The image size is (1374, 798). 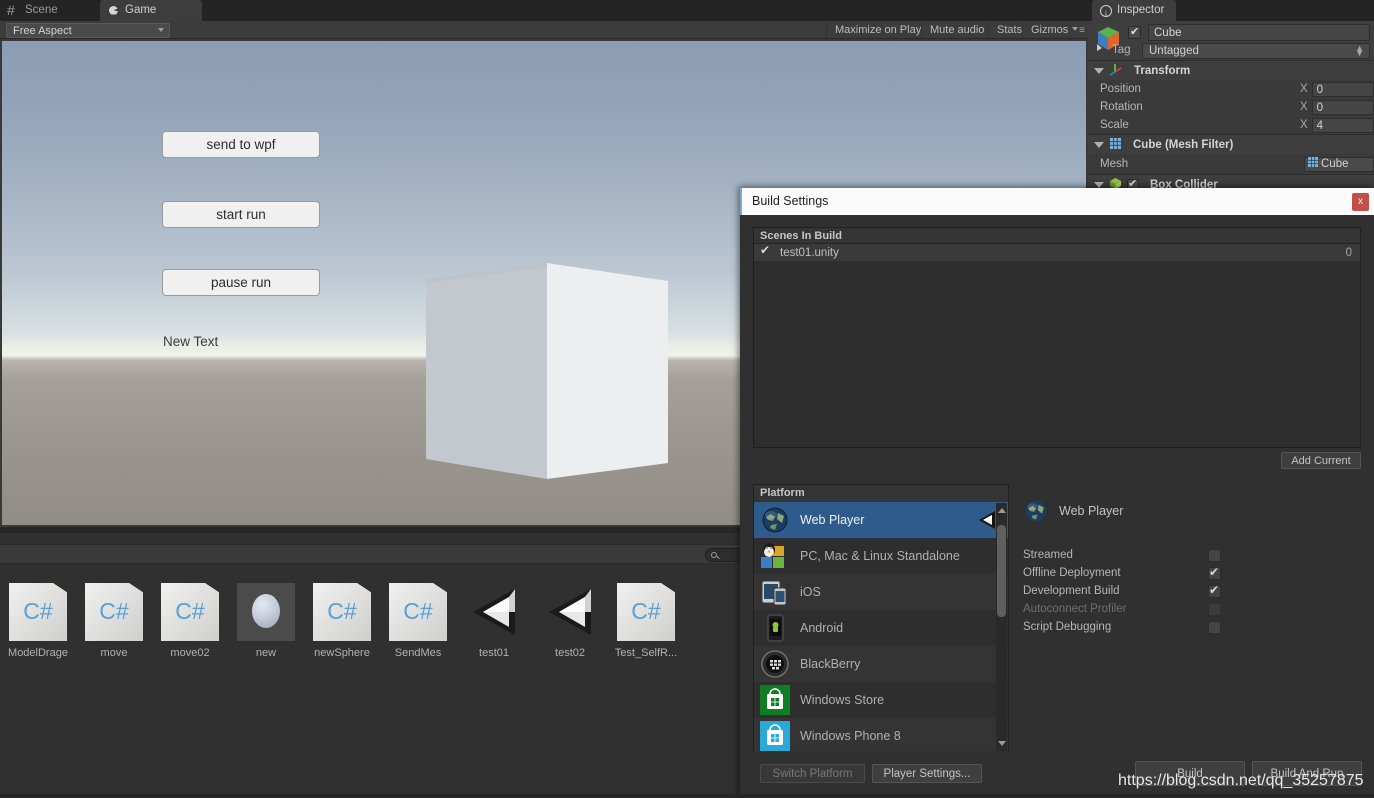 I want to click on scroll-up-arrow-icon, so click(x=1002, y=510).